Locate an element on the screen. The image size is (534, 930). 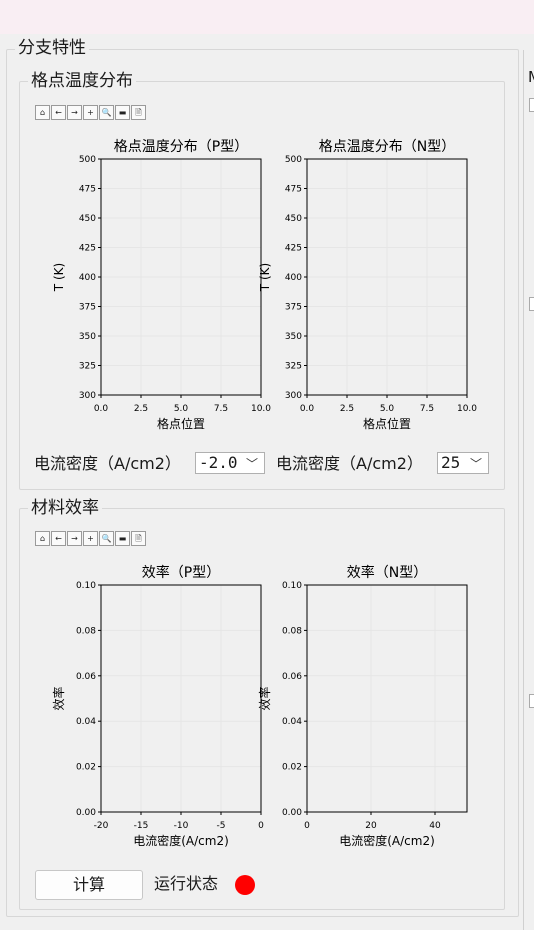
current-density-label-p: 电流密度（A/cm2） is located at coordinates (107, 463).